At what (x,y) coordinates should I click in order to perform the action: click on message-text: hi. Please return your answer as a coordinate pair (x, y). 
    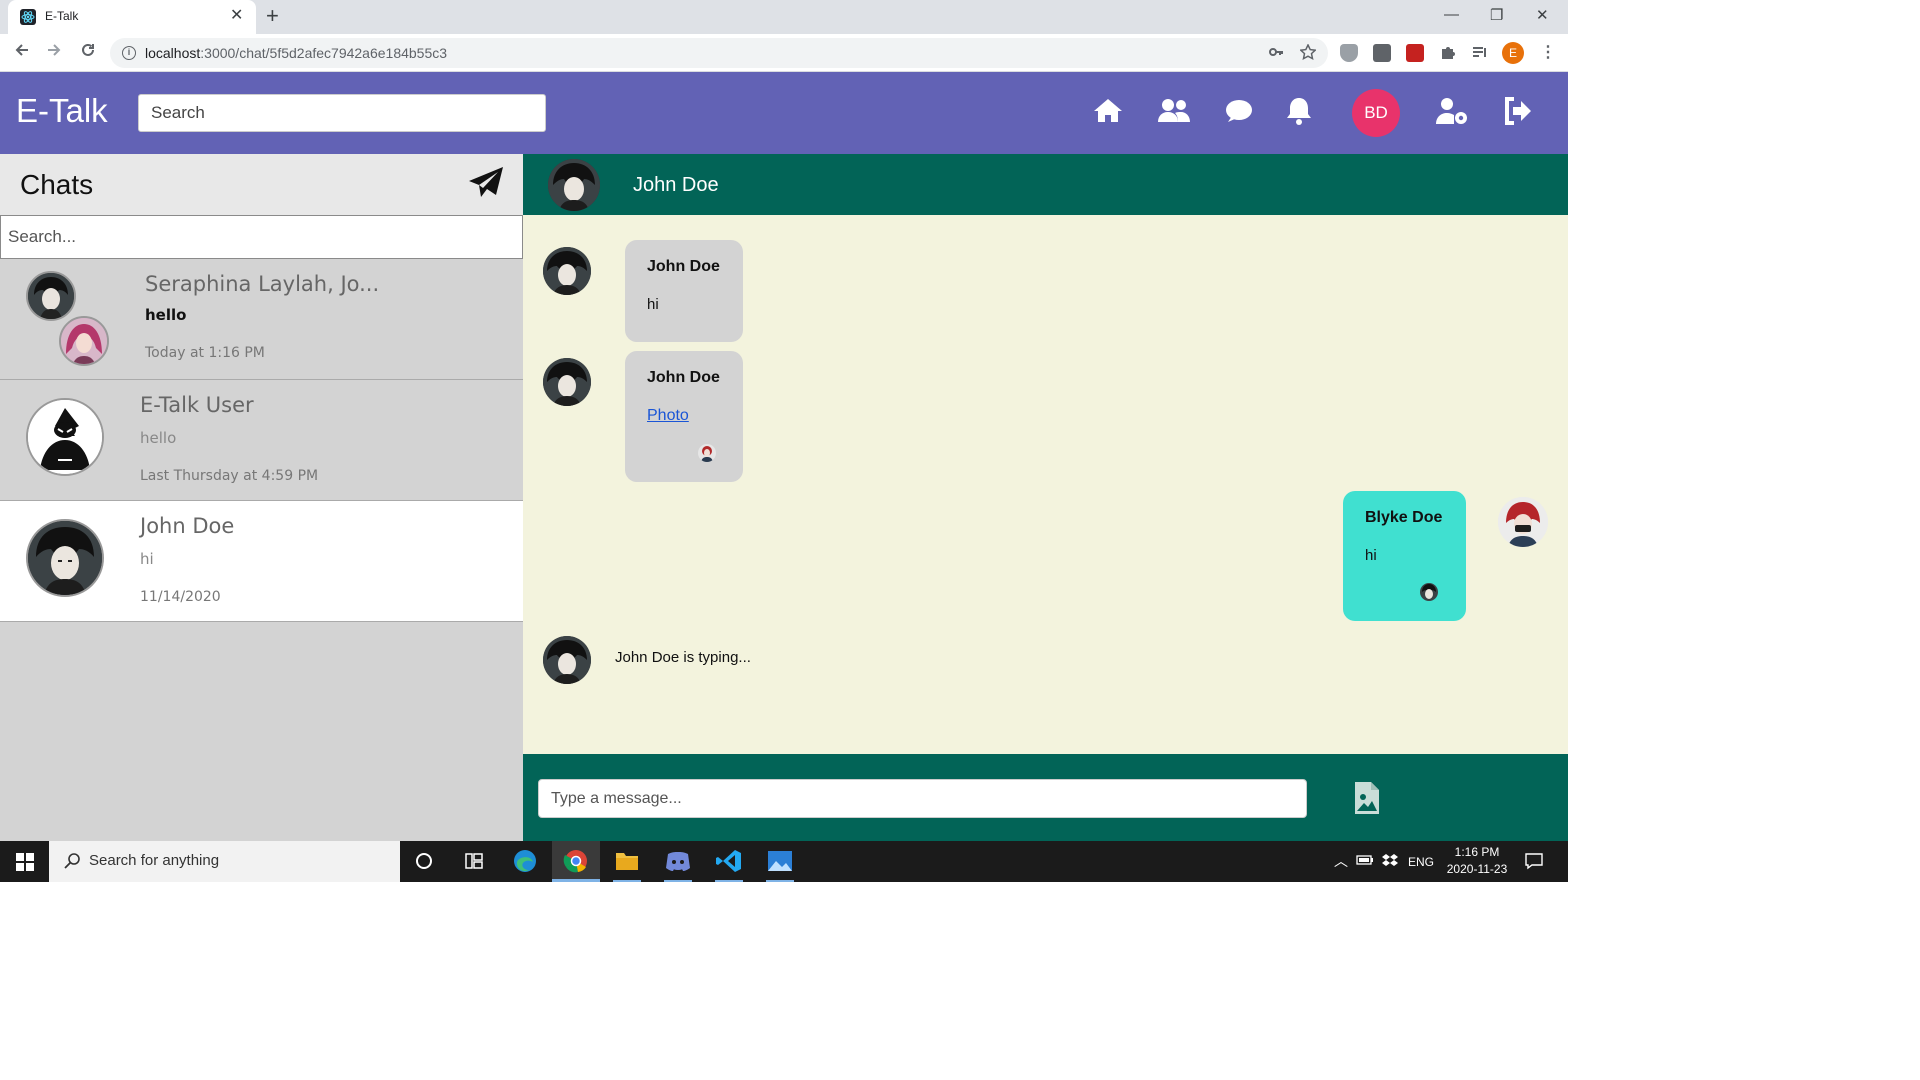
    Looking at the image, I should click on (1371, 555).